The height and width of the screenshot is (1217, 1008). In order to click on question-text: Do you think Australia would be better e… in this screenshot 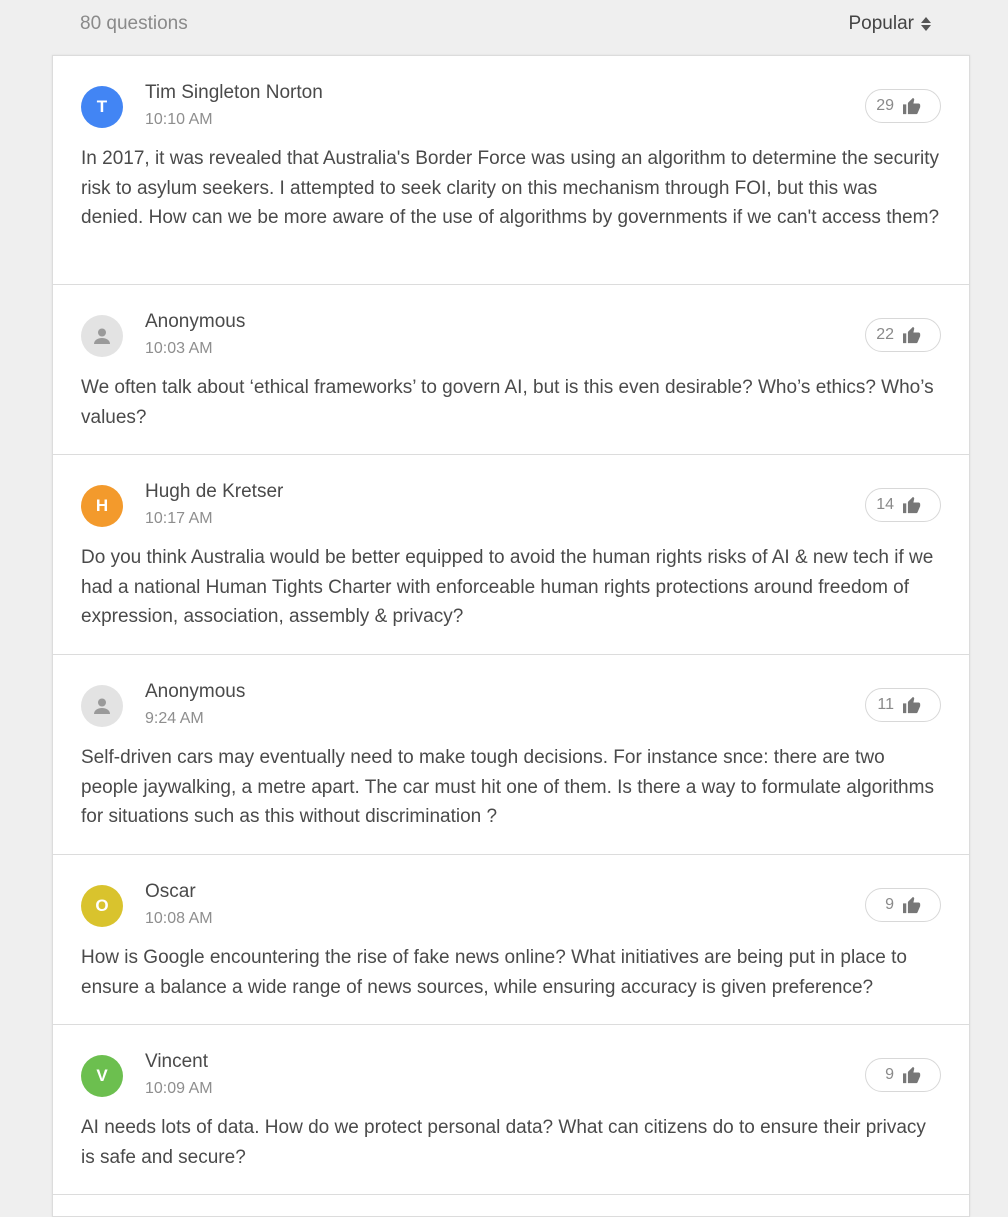, I will do `click(507, 587)`.